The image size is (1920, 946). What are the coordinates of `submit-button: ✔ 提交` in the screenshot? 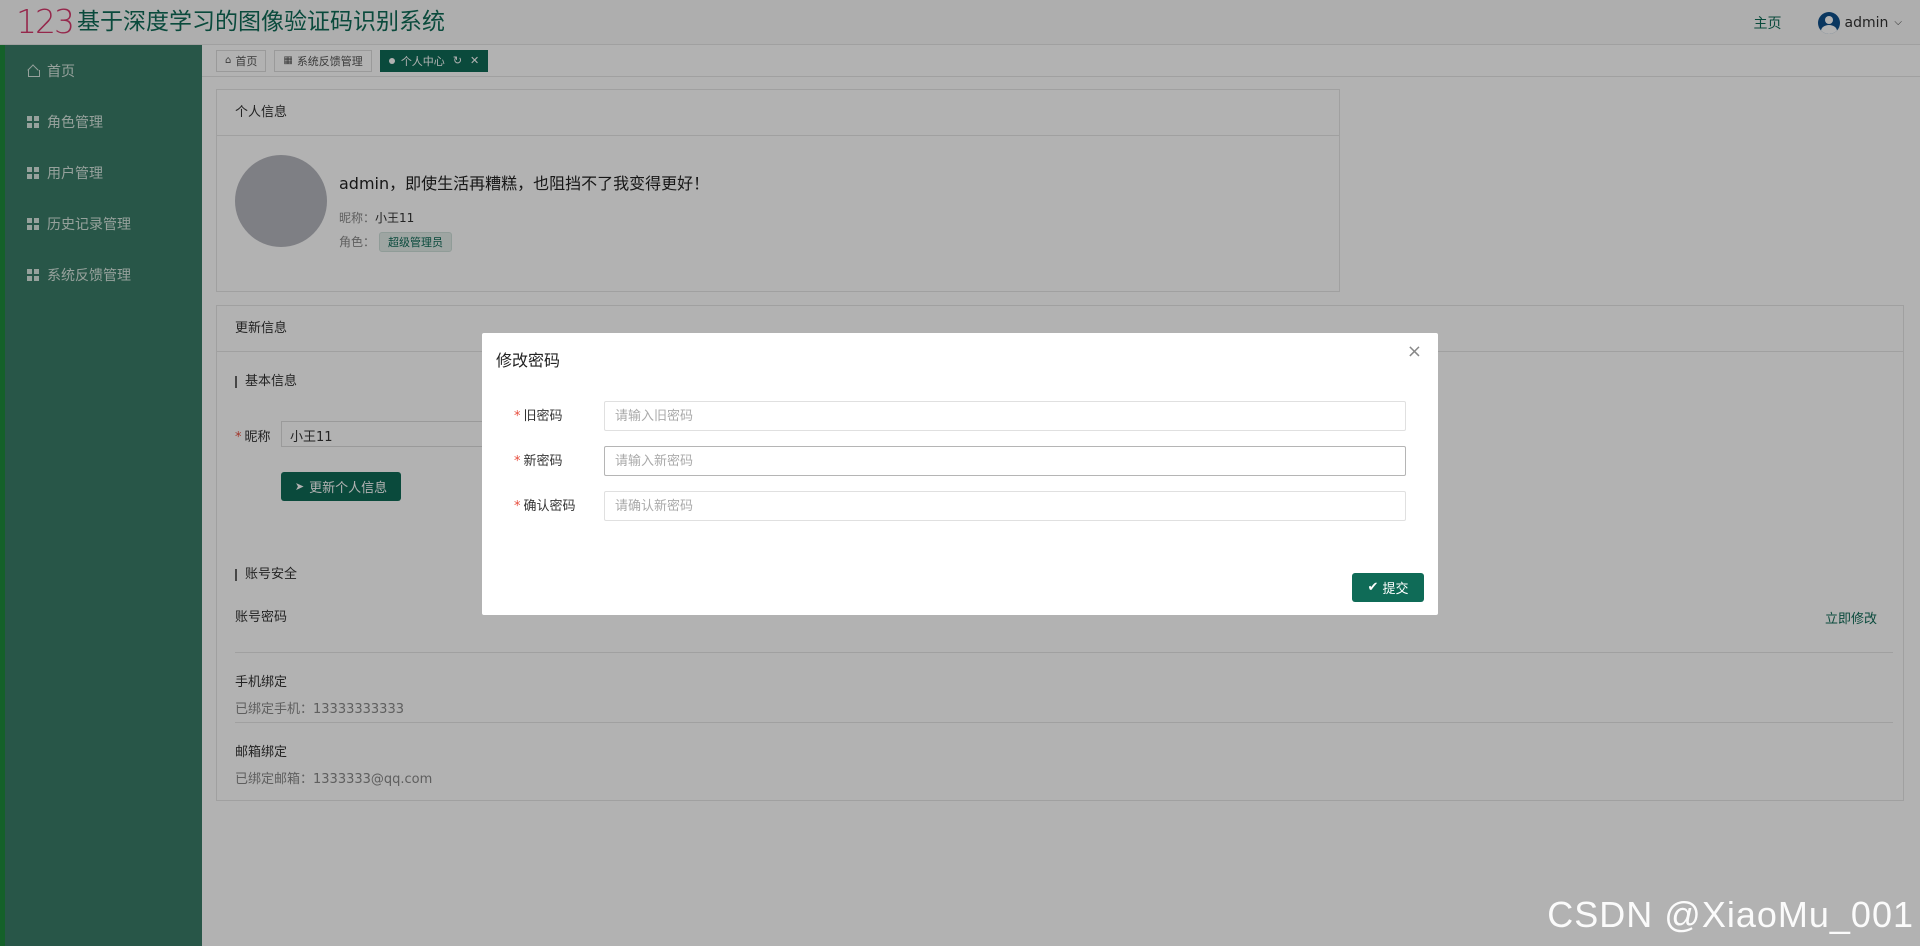 It's located at (1388, 587).